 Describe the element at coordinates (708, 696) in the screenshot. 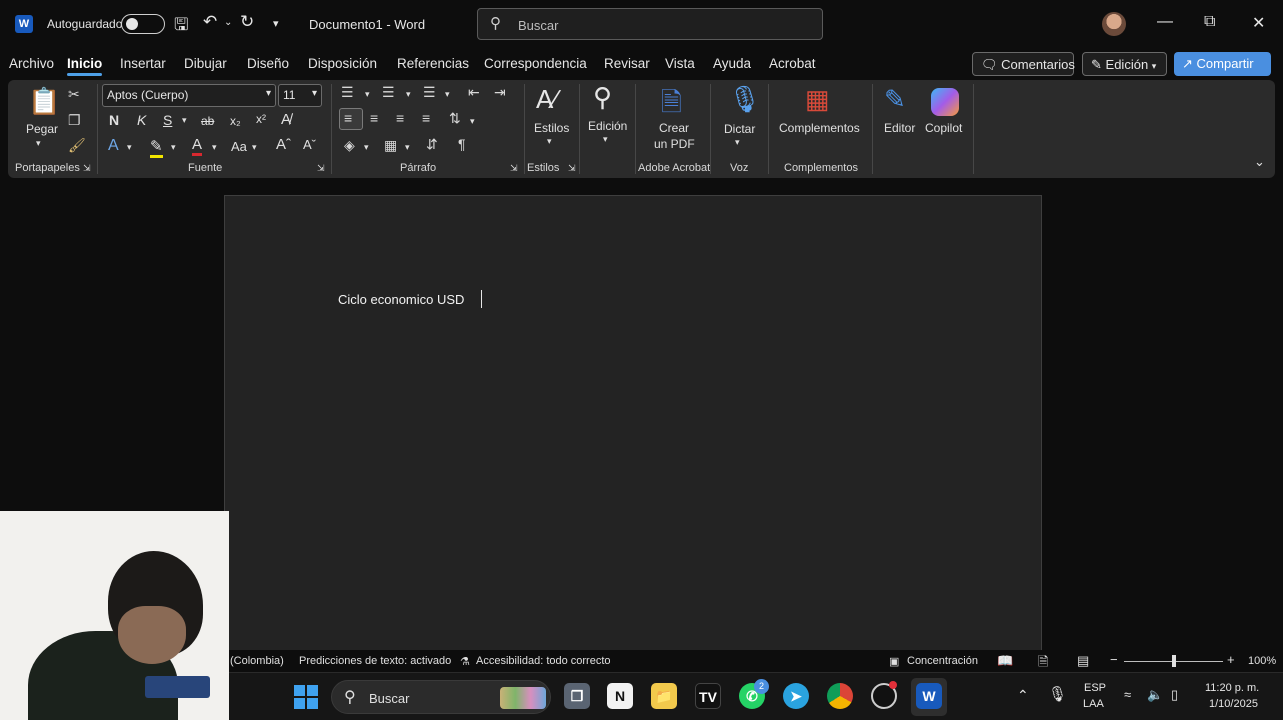

I see `tradingview-icon: TV` at that location.